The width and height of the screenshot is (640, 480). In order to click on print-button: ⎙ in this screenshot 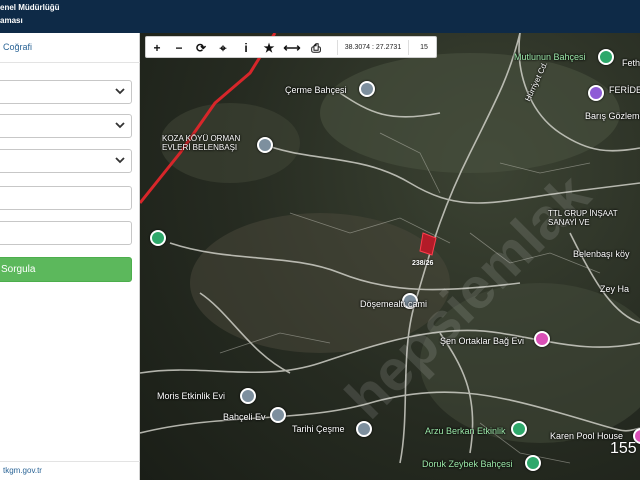, I will do `click(316, 48)`.